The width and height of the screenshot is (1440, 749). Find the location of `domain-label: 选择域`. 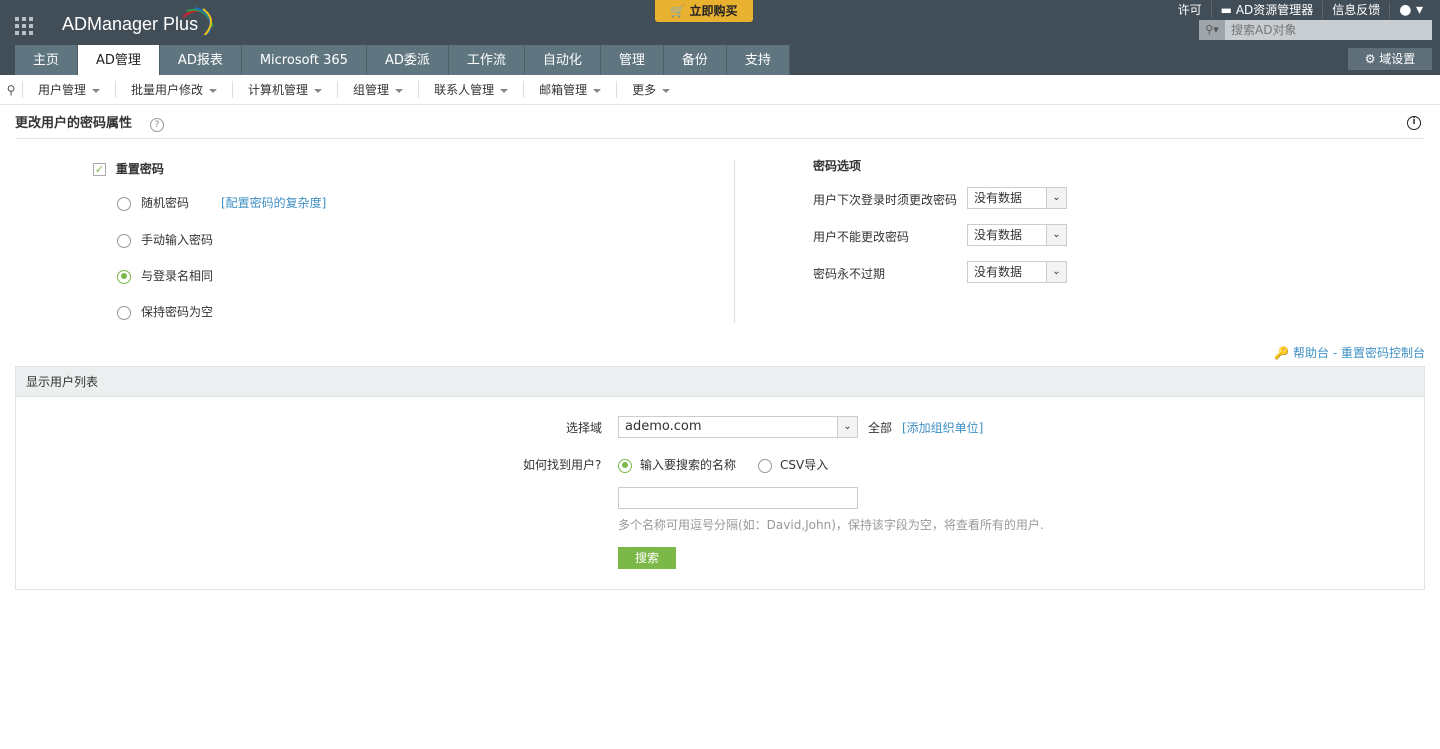

domain-label: 选择域 is located at coordinates (584, 428).